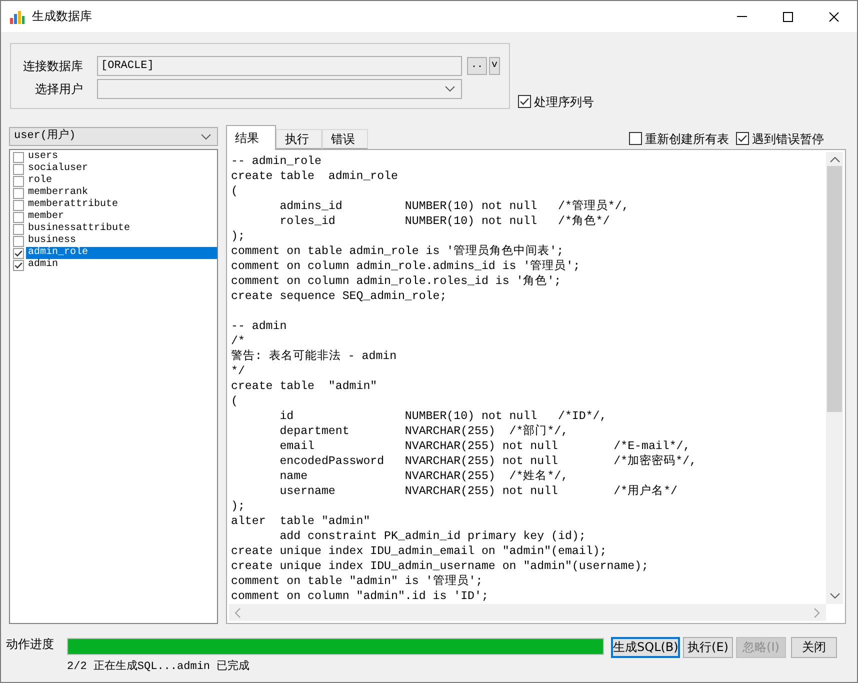 The image size is (858, 683). I want to click on code-line: id NUMBER(10) not null /*ID*/,, so click(443, 416).